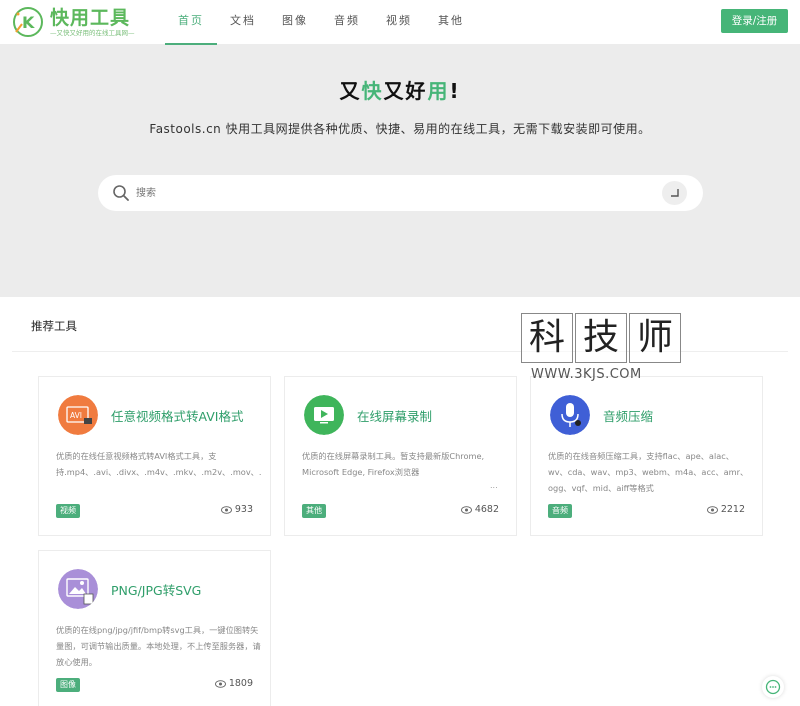 This screenshot has width=800, height=706. I want to click on search-bar, so click(400, 193).